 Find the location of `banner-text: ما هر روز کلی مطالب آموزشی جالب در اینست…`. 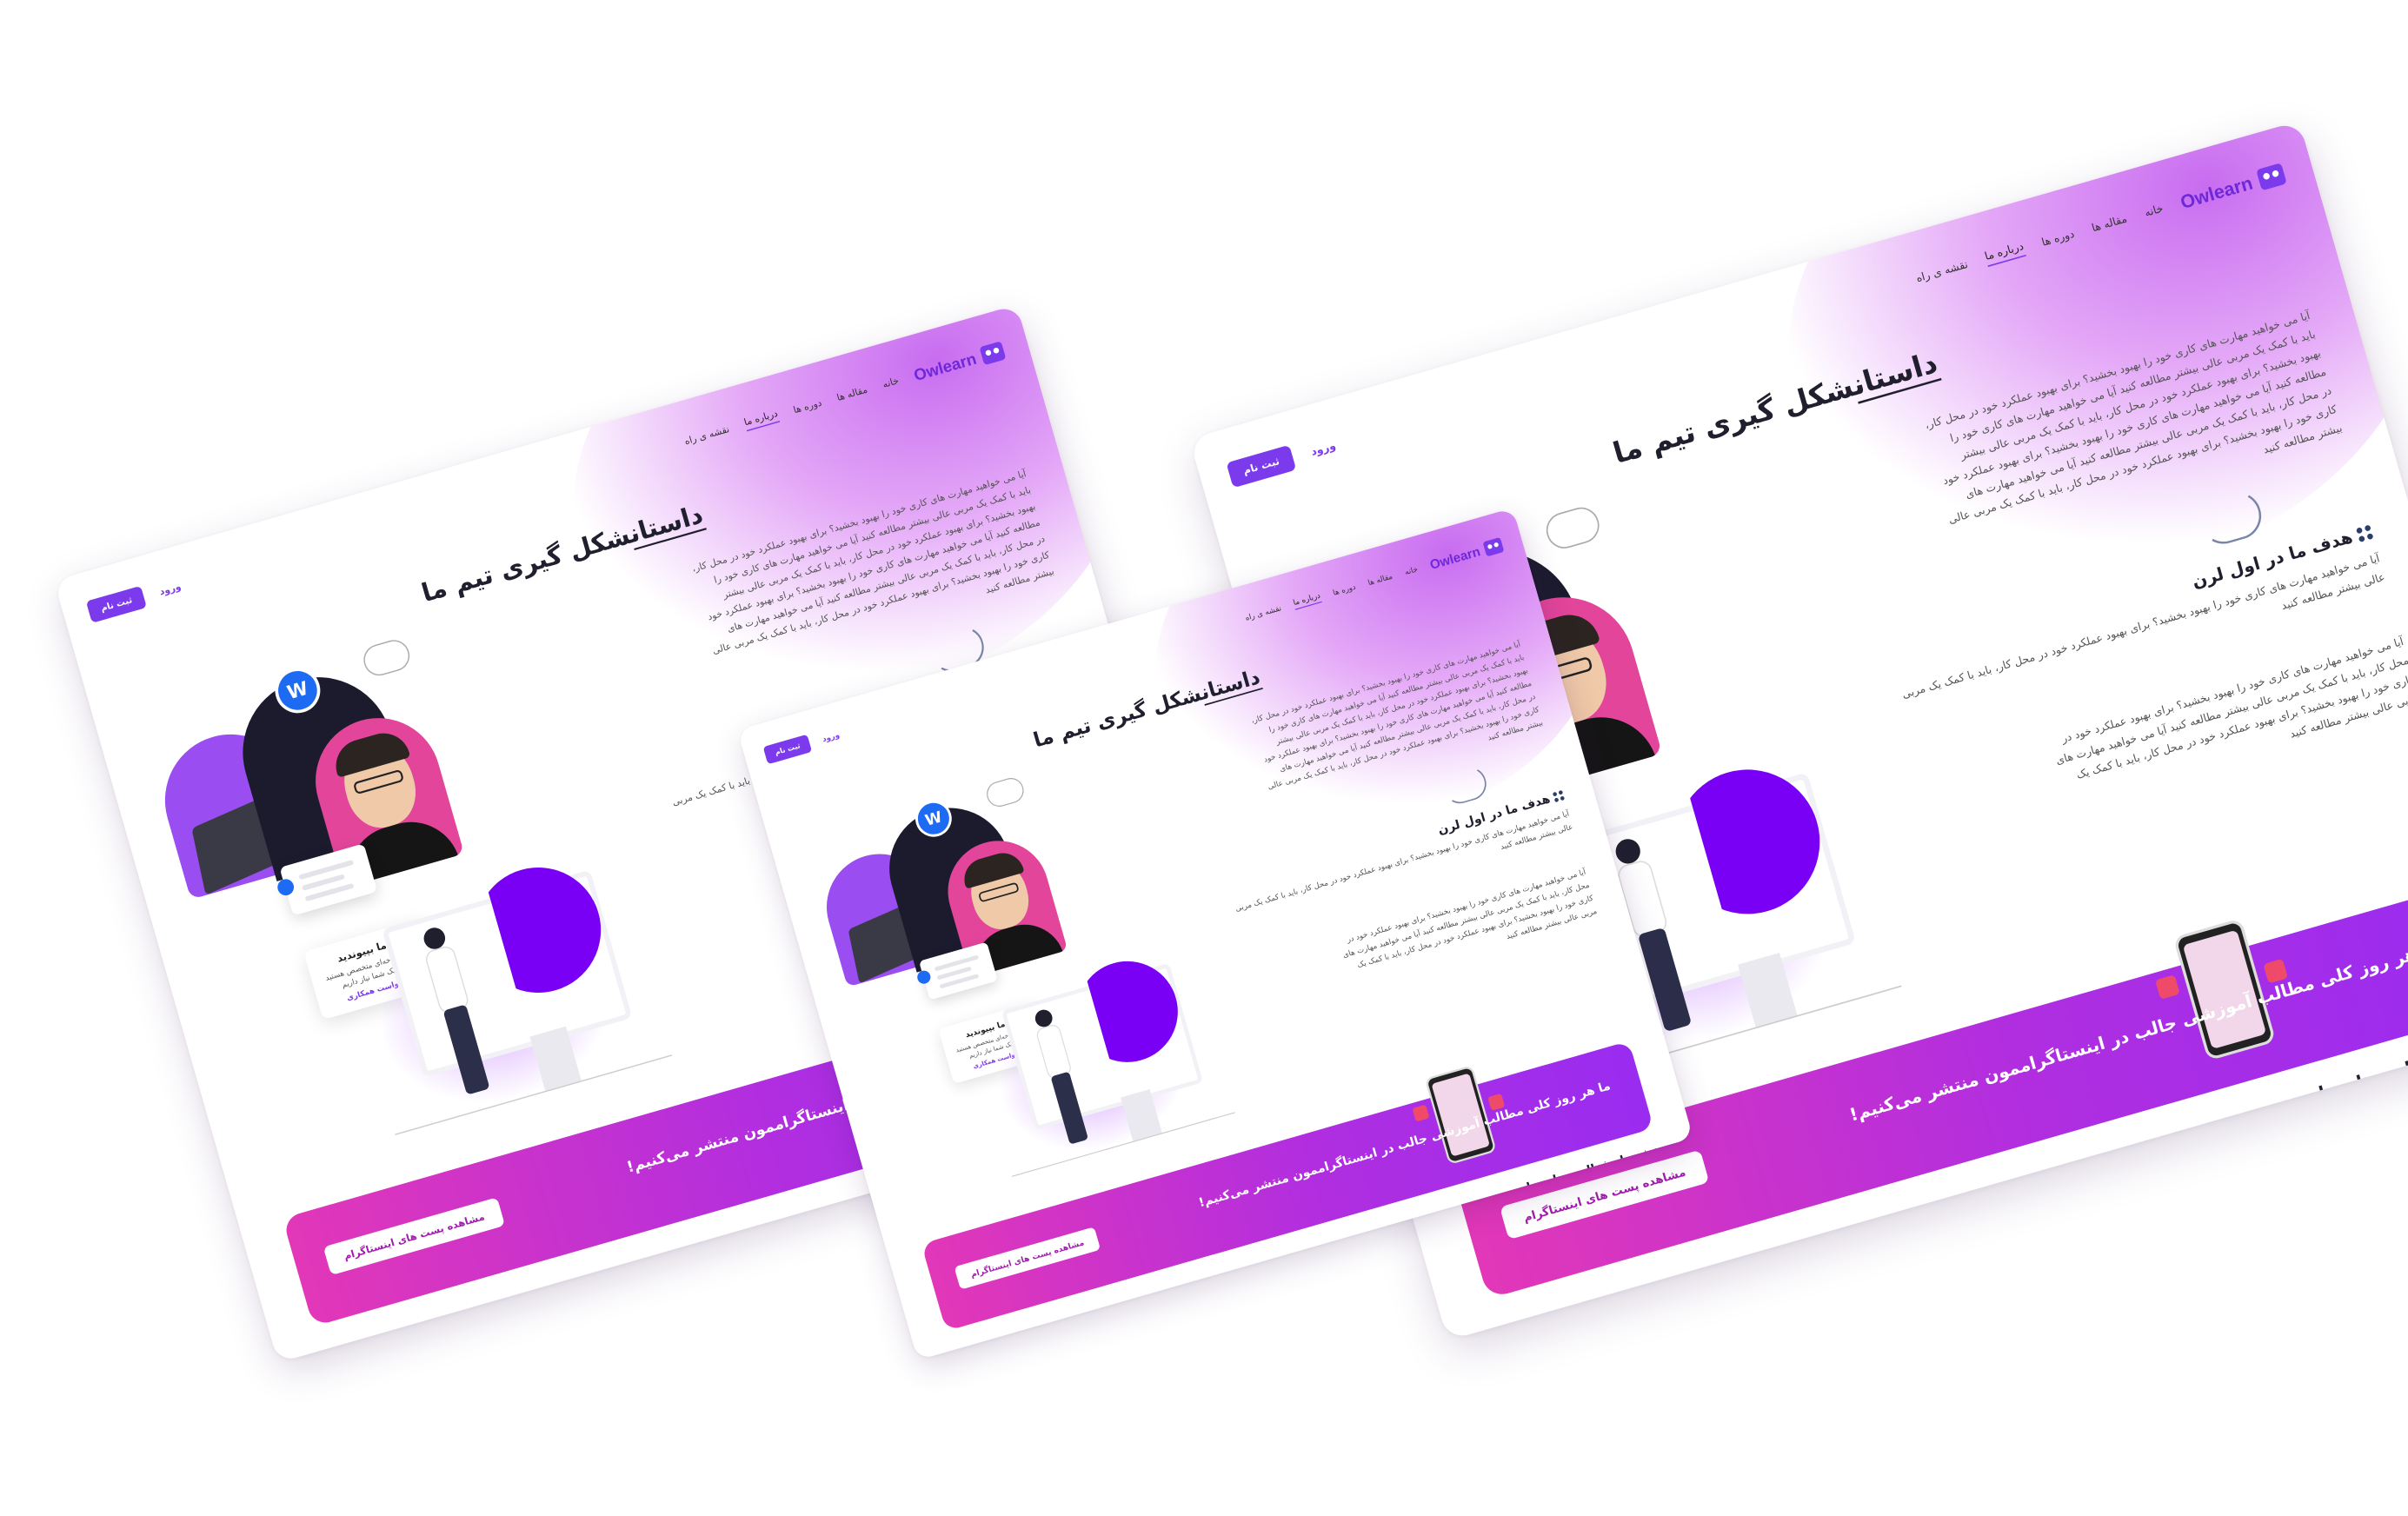

banner-text: ما هر روز کلی مطالب آموزشی جالب در اینست… is located at coordinates (2128, 1031).